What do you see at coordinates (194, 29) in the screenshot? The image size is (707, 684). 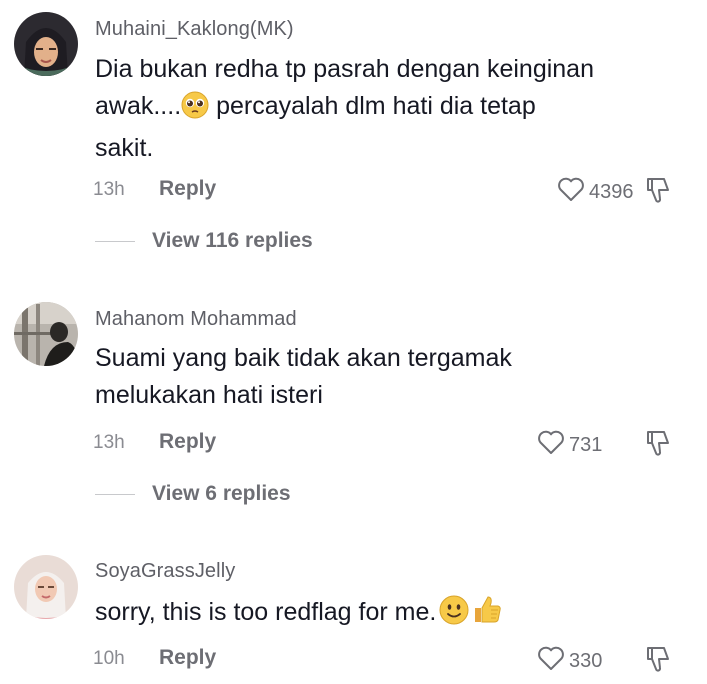 I see `comment-username: Muhaini_Kaklong(MK)` at bounding box center [194, 29].